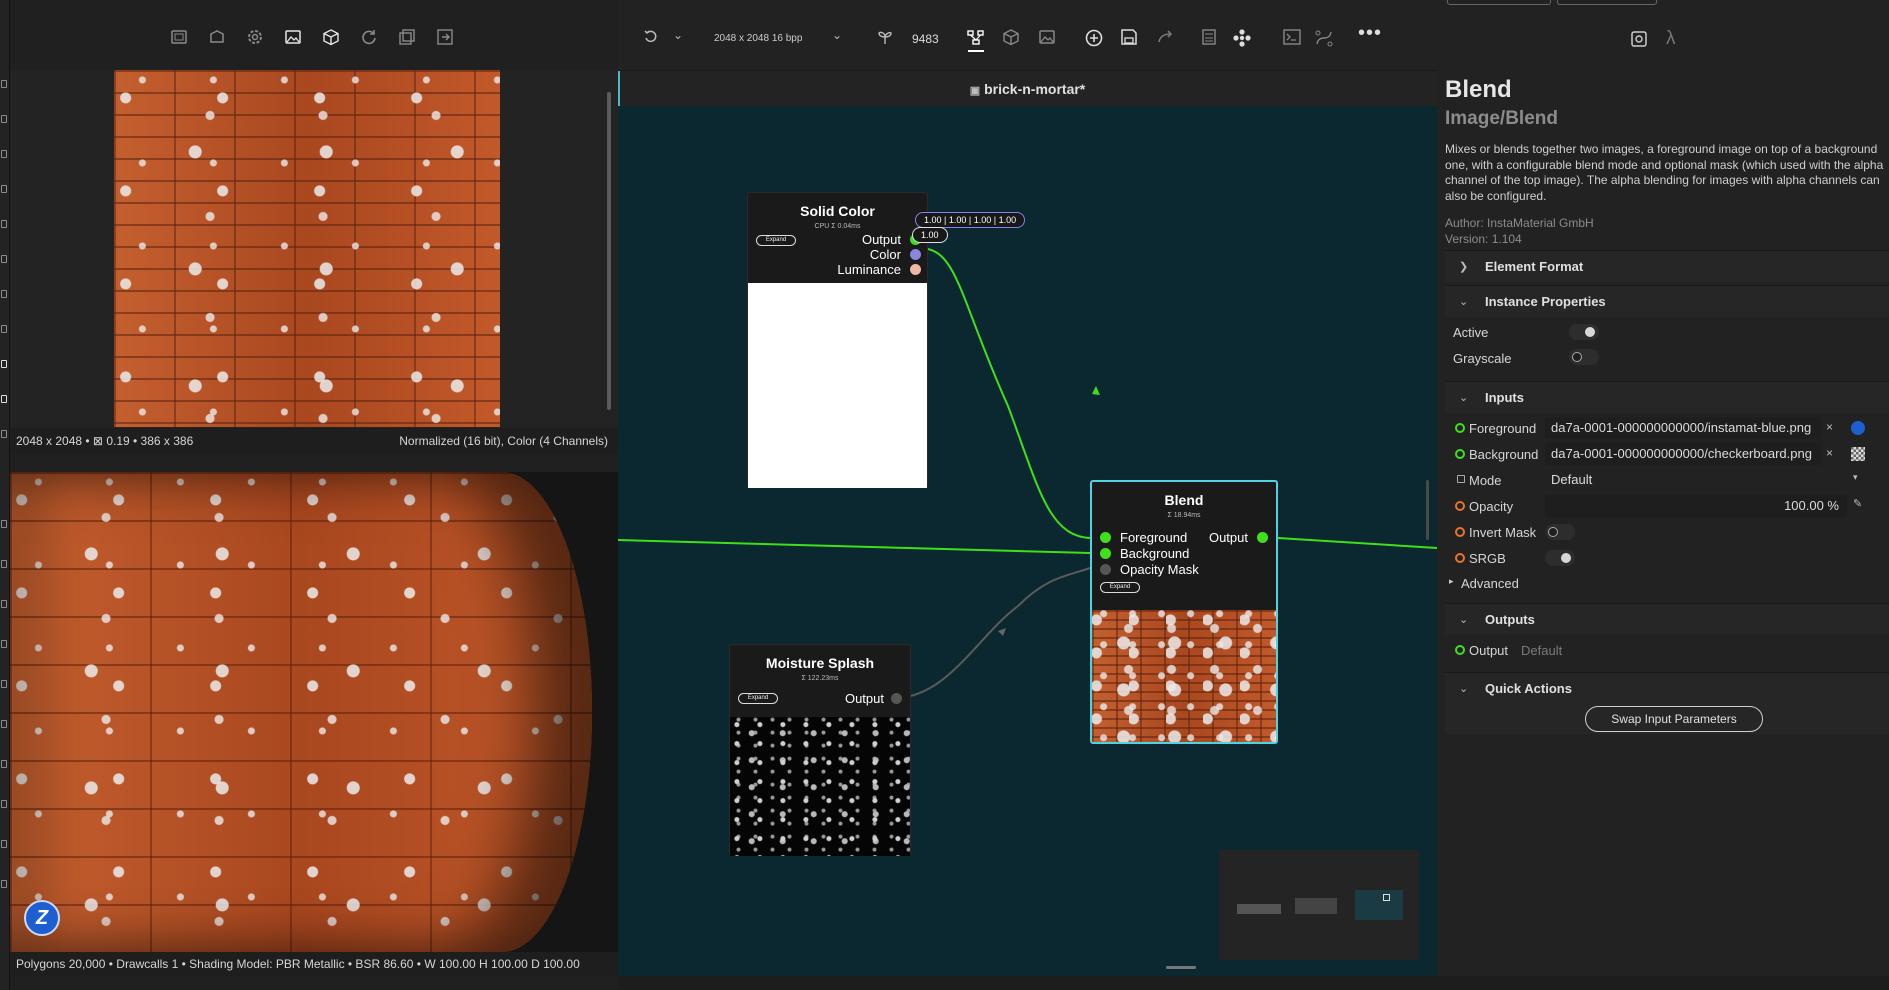 Image resolution: width=1889 pixels, height=990 pixels. What do you see at coordinates (1640, 40) in the screenshot?
I see `properties-icon` at bounding box center [1640, 40].